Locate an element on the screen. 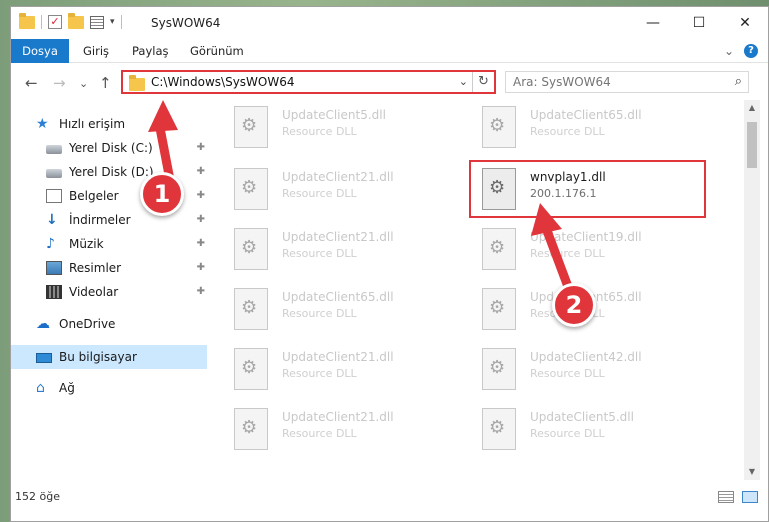  recent-locations-button: ⌄ is located at coordinates (83, 83).